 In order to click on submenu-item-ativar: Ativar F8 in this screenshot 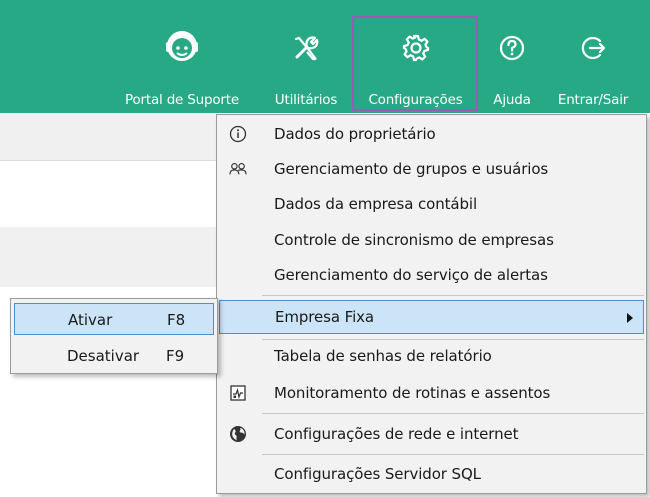, I will do `click(114, 319)`.